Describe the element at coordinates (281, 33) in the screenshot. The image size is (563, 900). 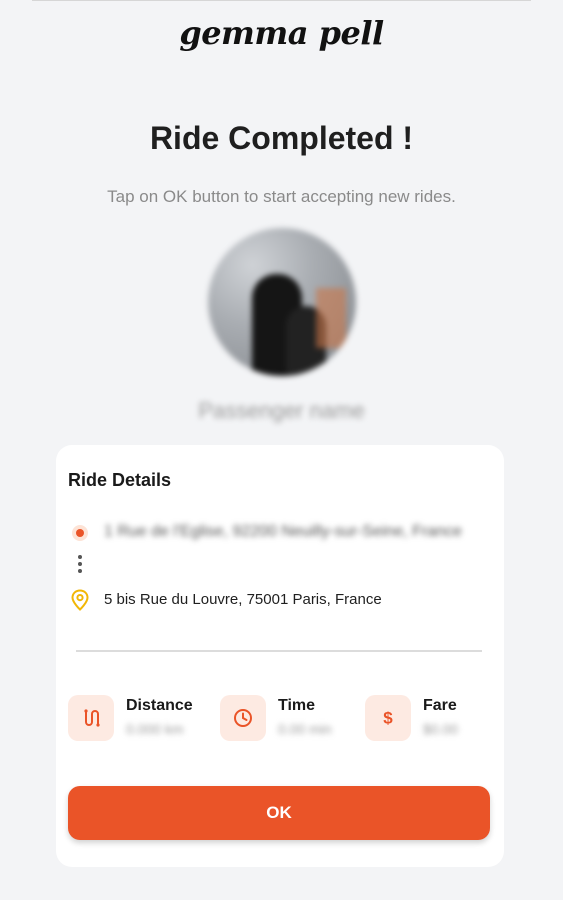
I see `brand-logo: gemma pell` at that location.